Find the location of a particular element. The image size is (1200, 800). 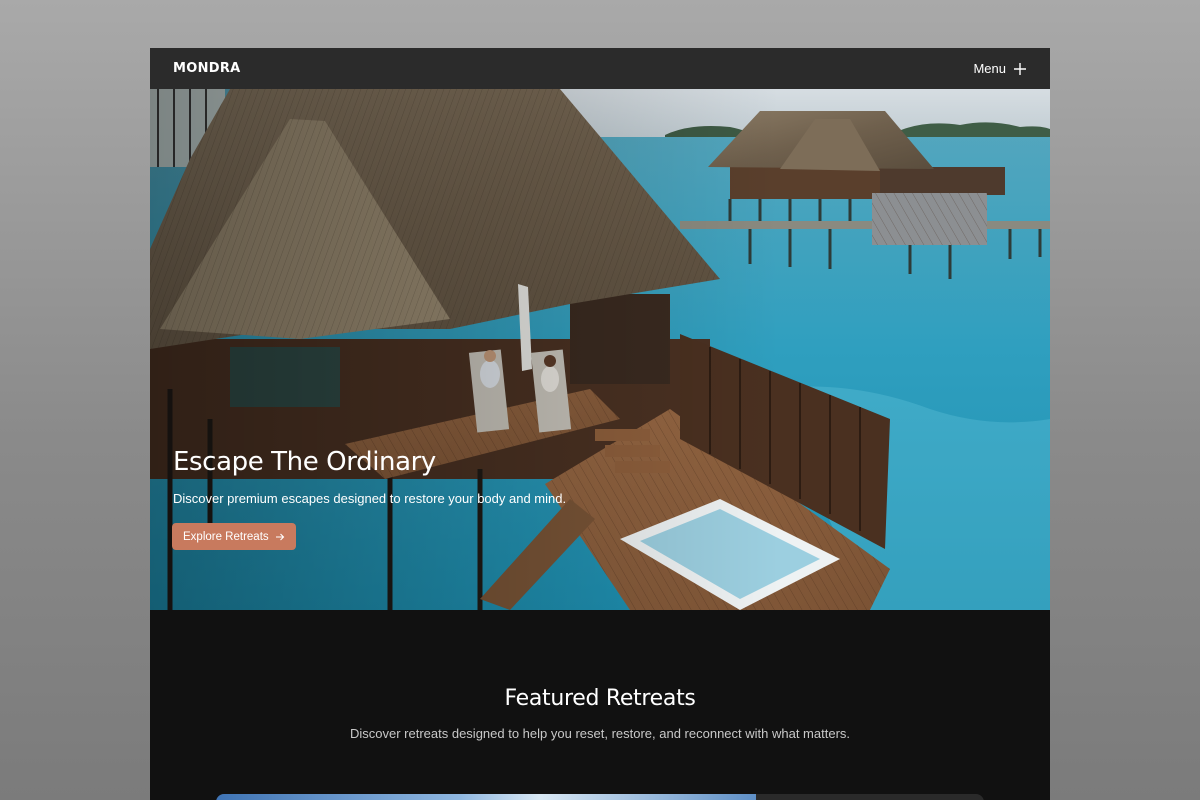

explore-retreats-button: Explore Retreats is located at coordinates (234, 536).